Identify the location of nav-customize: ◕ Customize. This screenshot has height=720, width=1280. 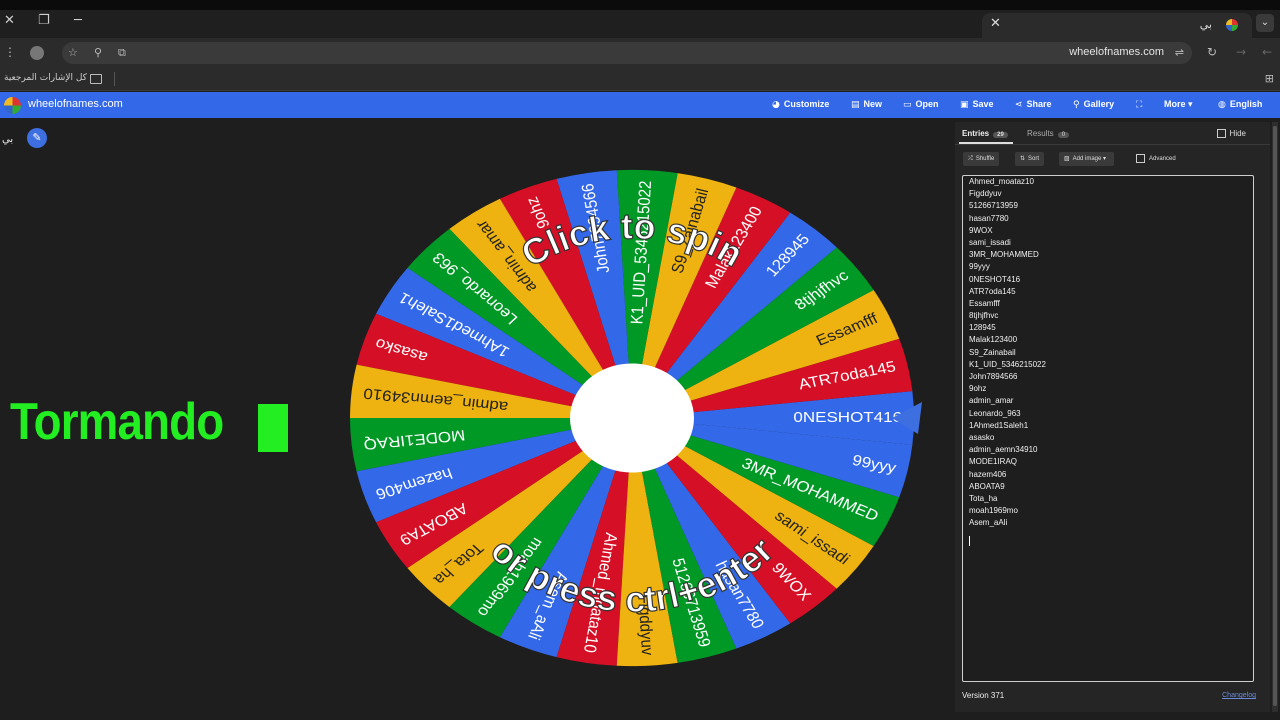
(800, 104).